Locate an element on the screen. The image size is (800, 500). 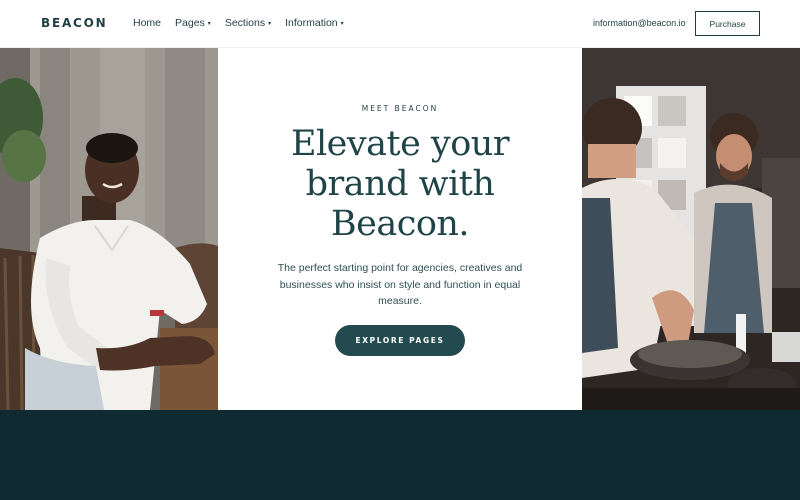
nav-sections-label: Sections is located at coordinates (245, 23).